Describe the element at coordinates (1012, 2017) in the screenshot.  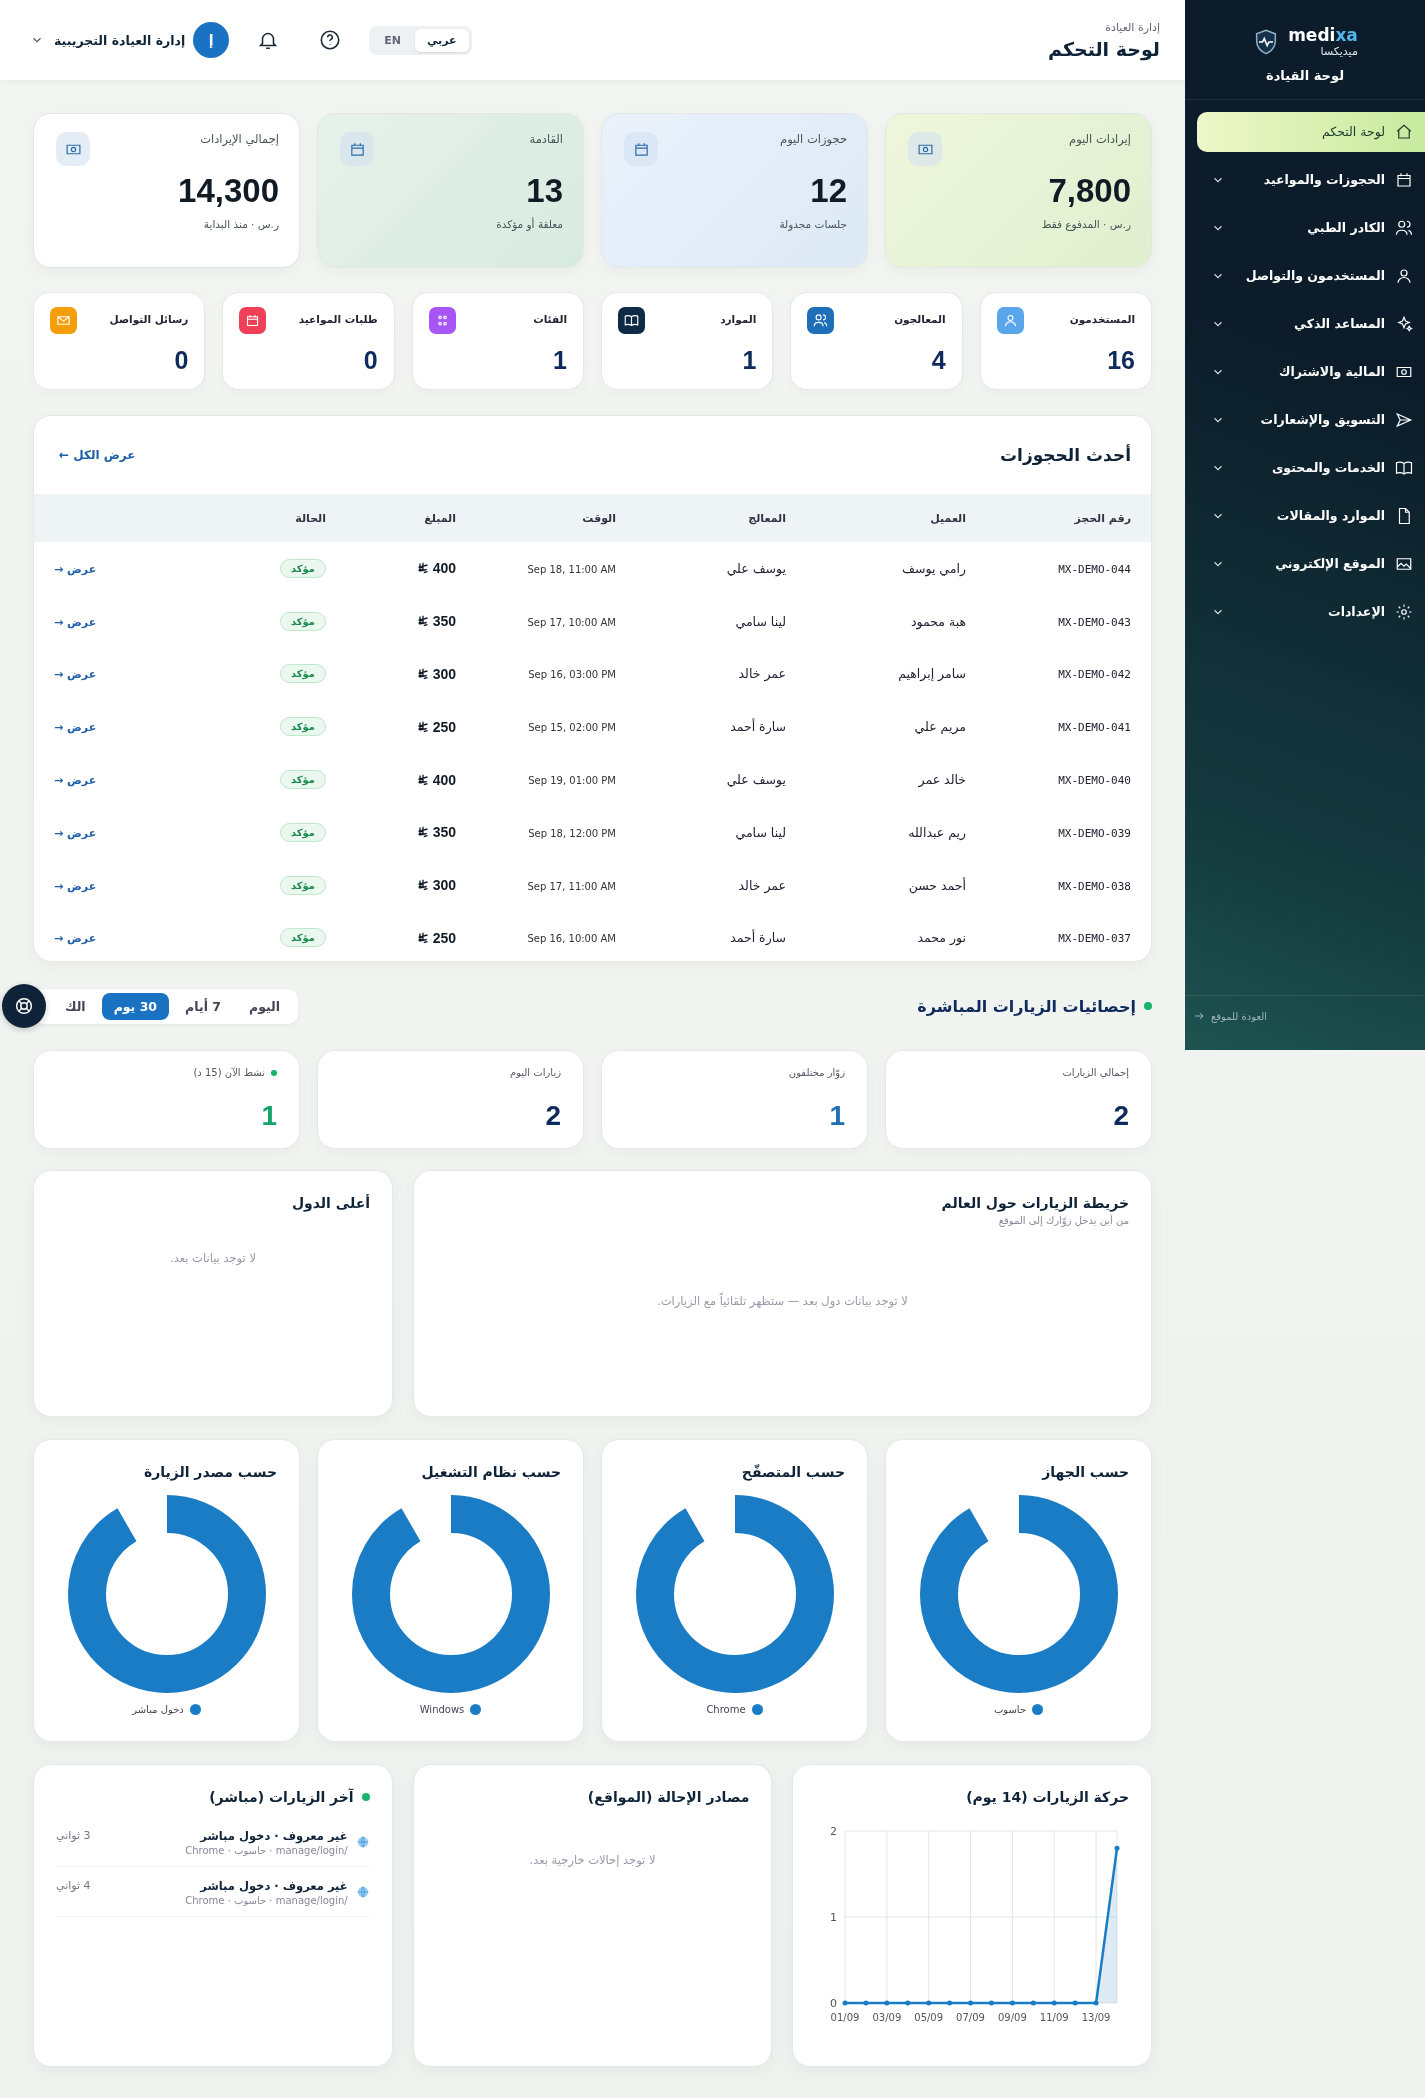
I see `x-tick-label: 09/09` at that location.